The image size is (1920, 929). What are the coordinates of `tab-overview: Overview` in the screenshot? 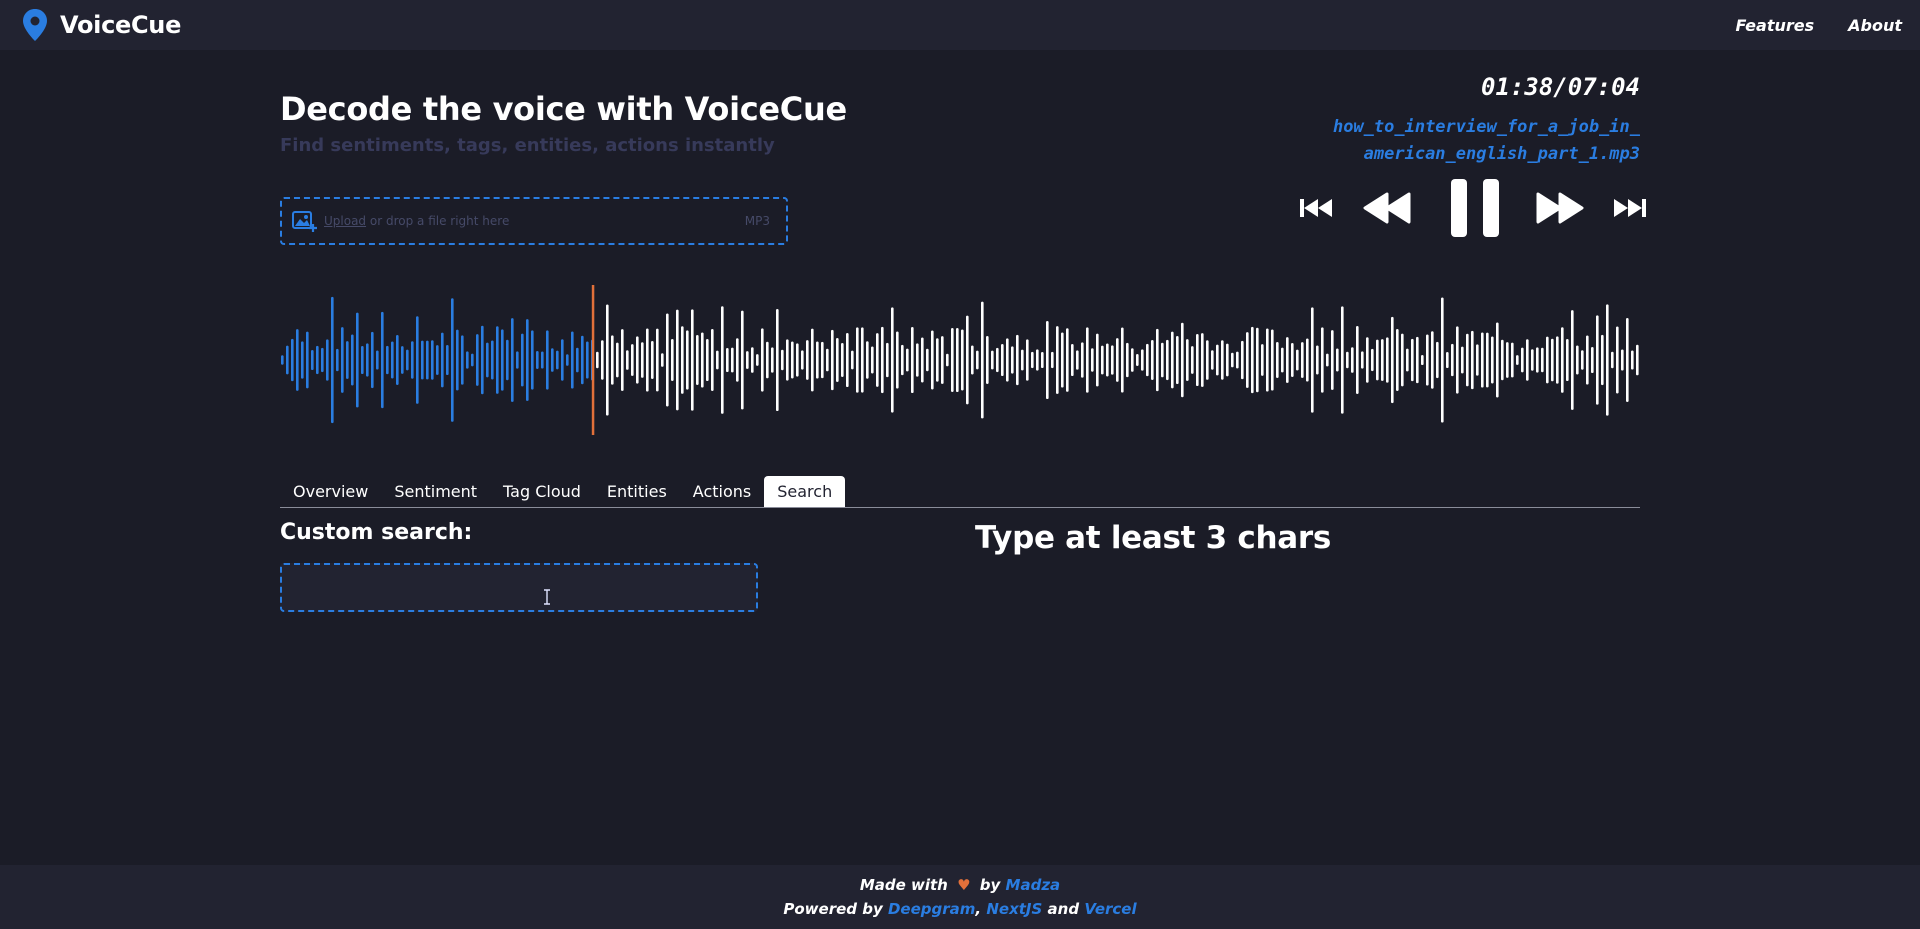 It's located at (330, 491).